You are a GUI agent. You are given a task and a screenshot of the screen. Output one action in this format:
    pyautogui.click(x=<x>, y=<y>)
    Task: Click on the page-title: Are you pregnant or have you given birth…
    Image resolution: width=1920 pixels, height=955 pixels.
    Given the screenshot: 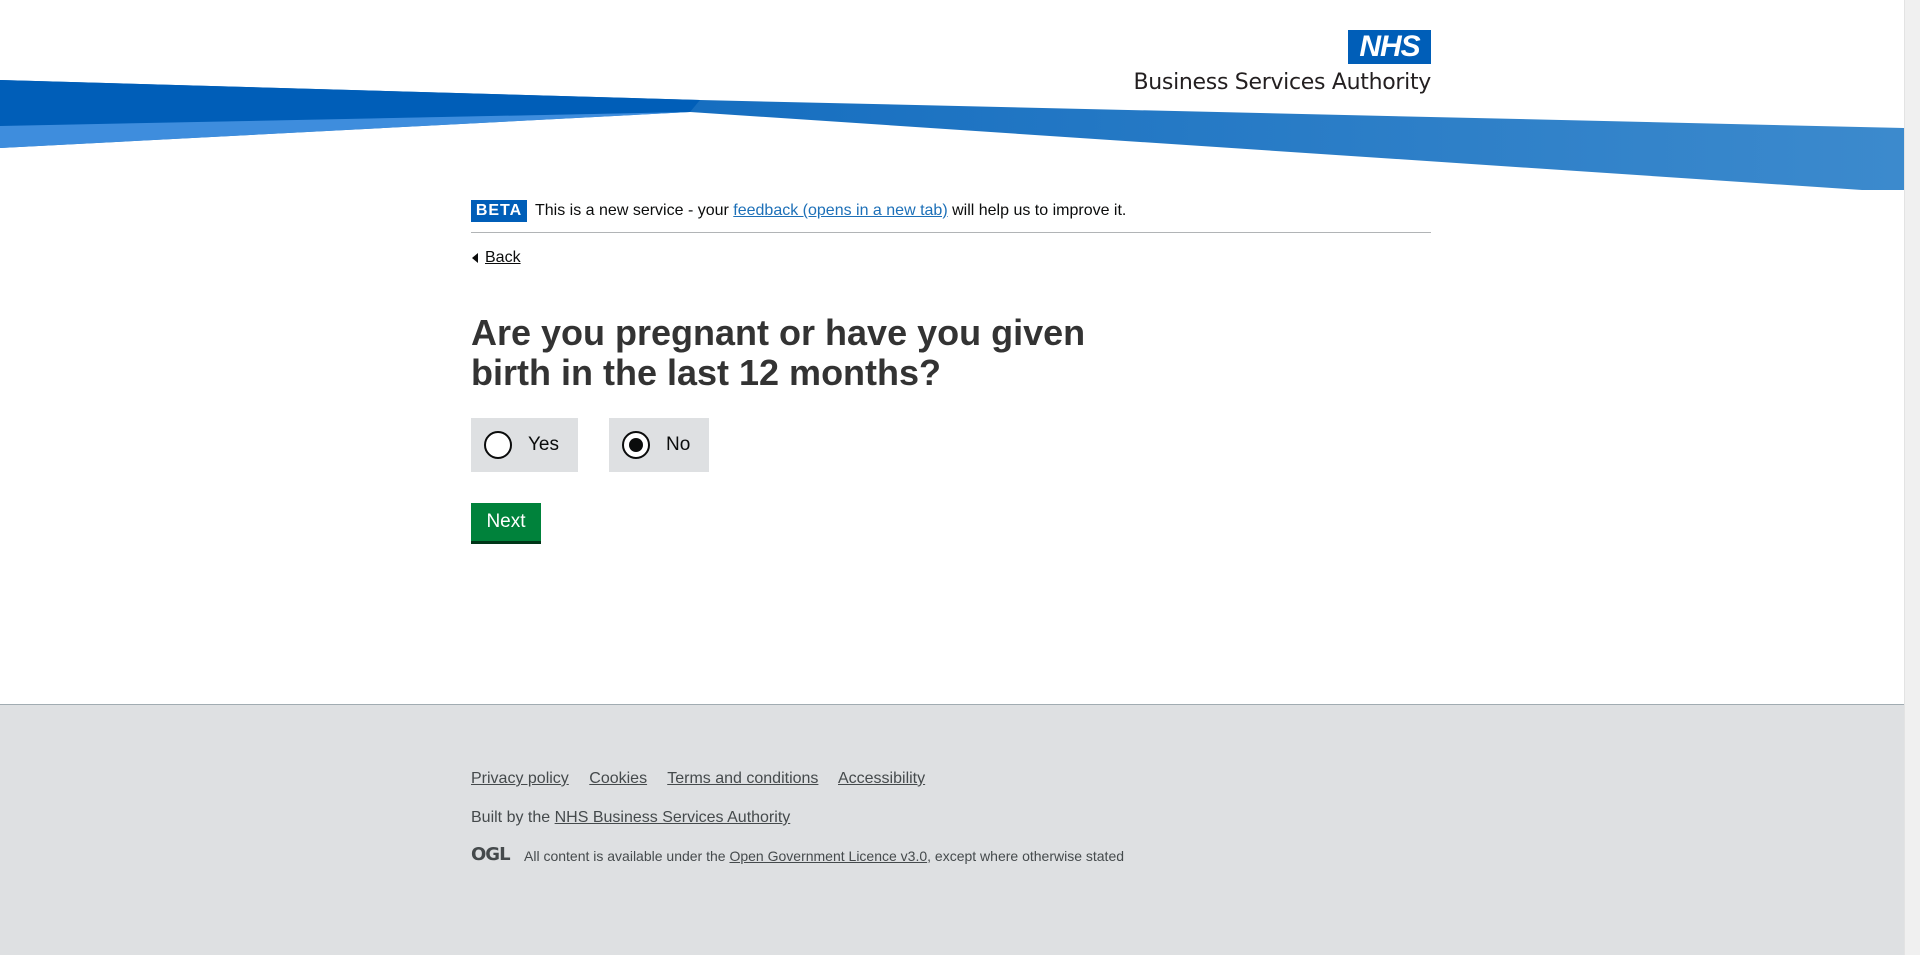 What is the action you would take?
    pyautogui.click(x=778, y=352)
    